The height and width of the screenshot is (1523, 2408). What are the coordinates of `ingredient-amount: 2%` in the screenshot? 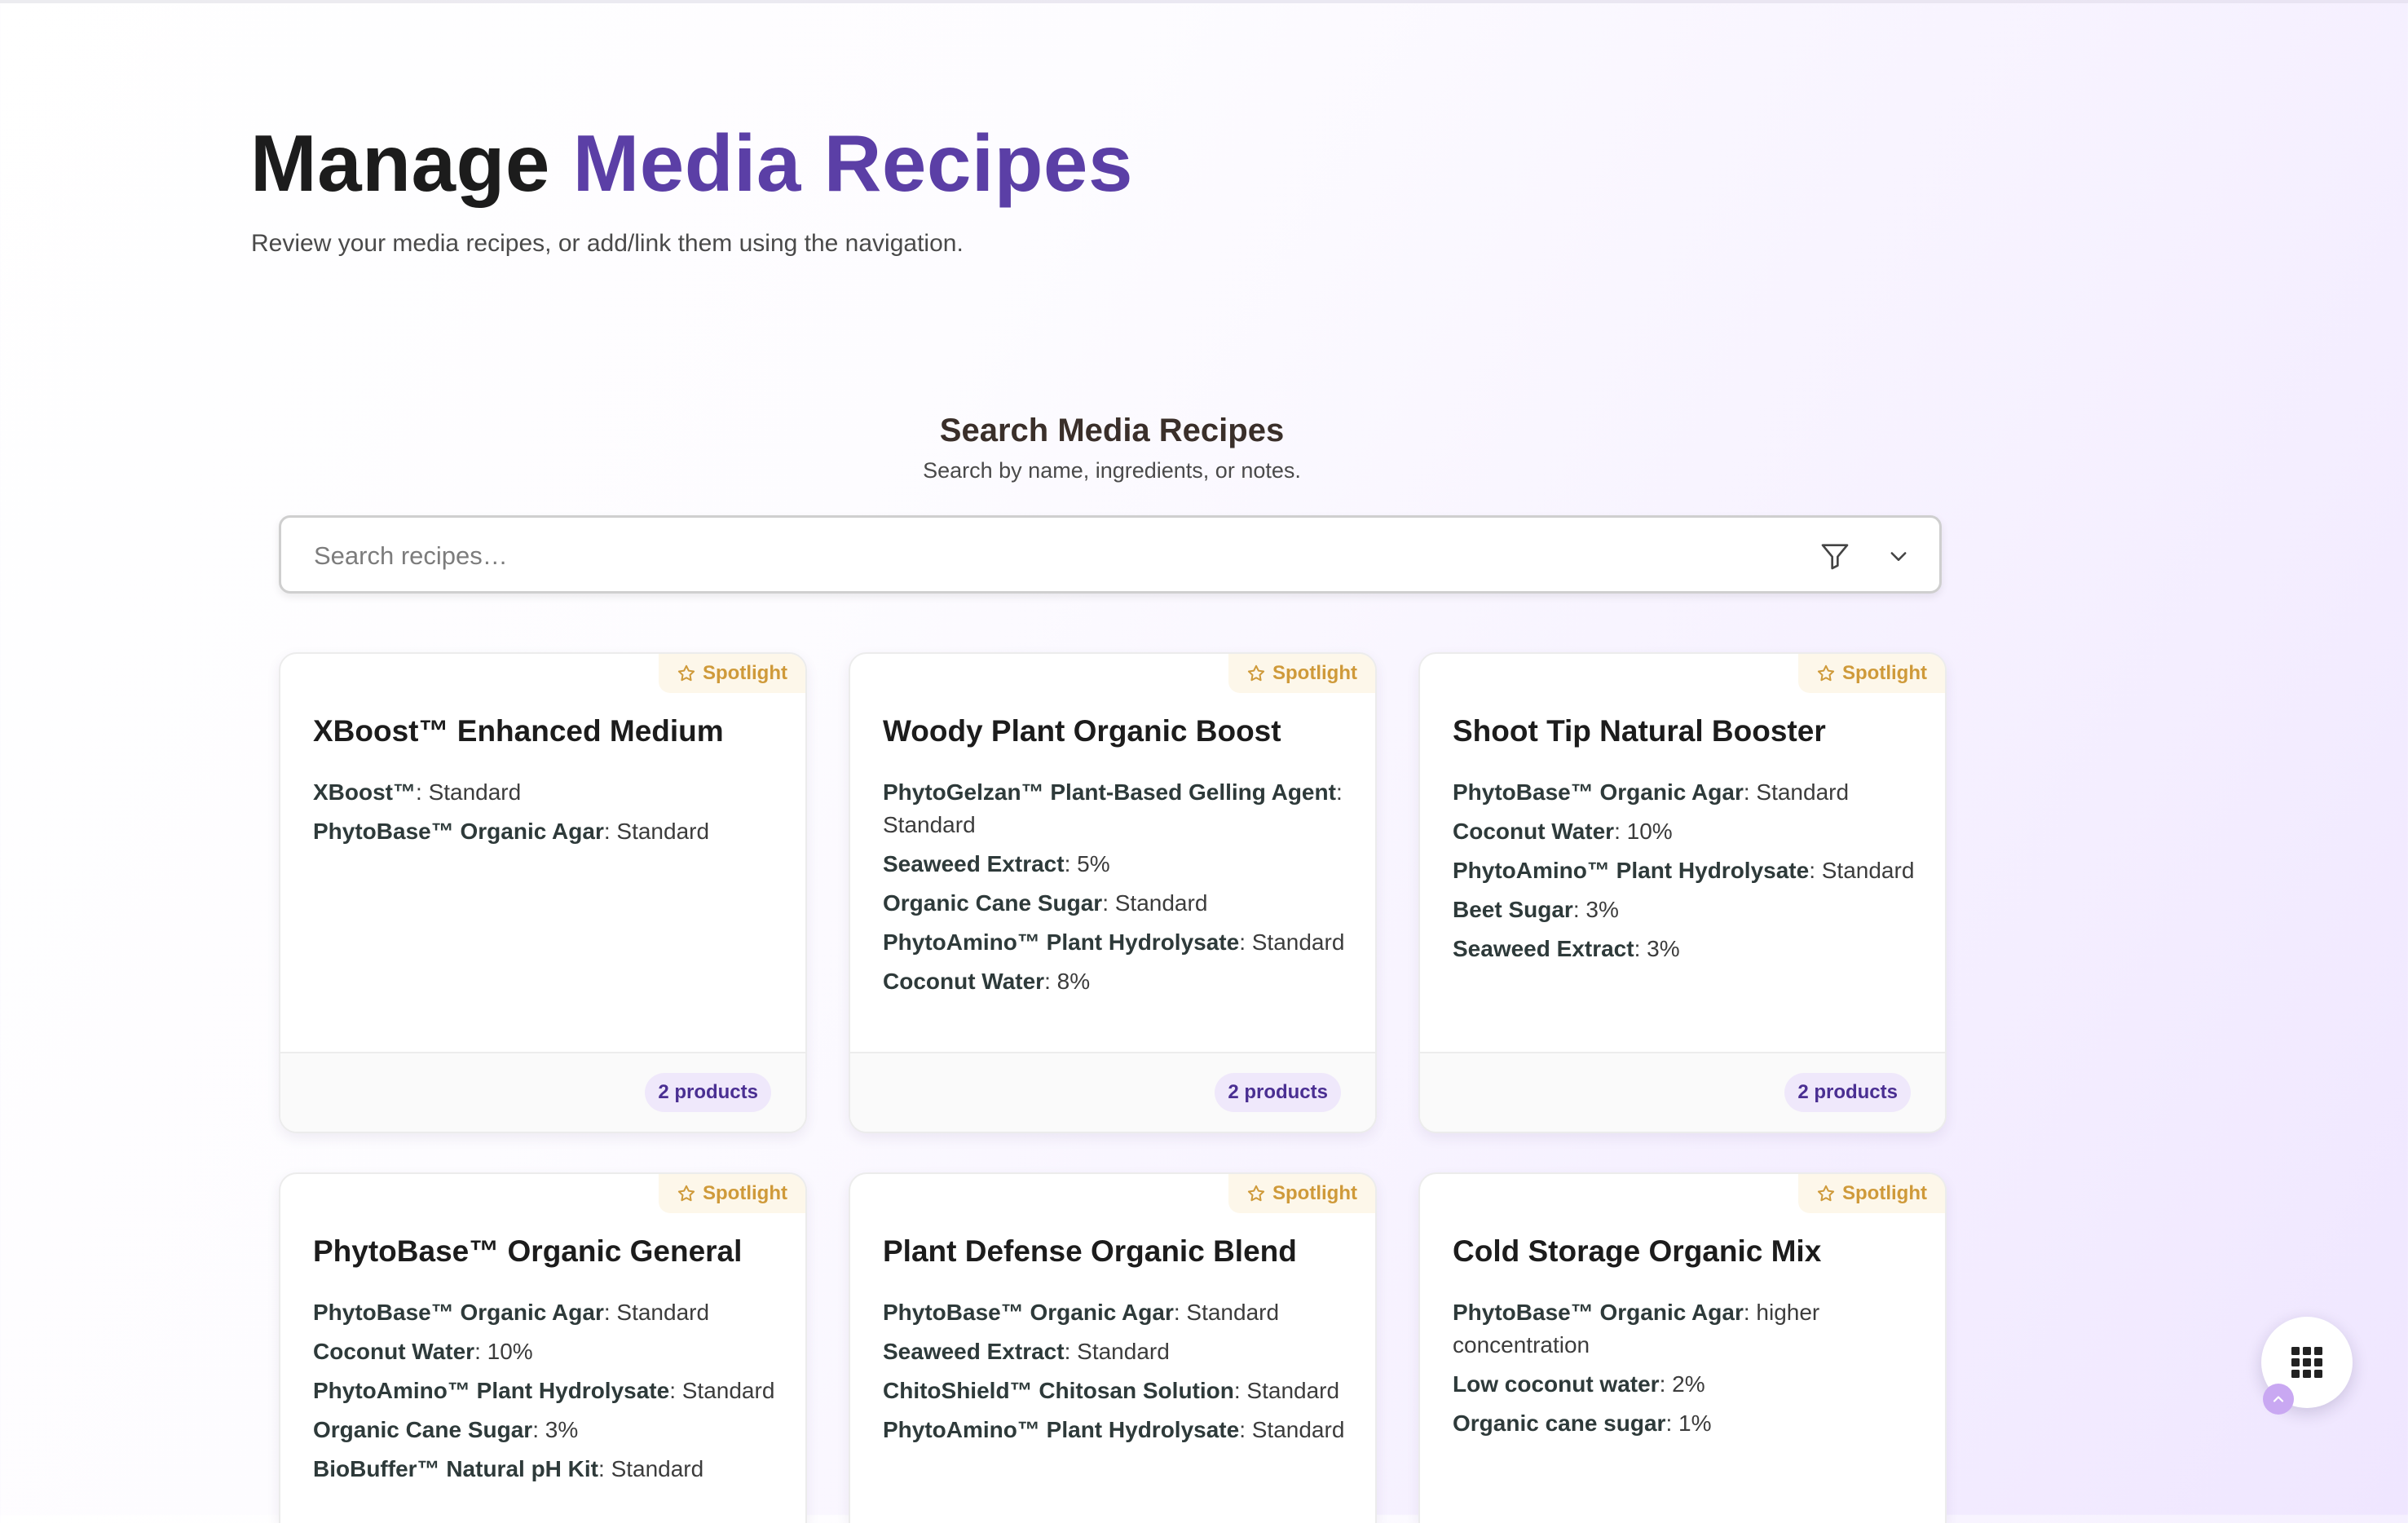 It's located at (1688, 1384).